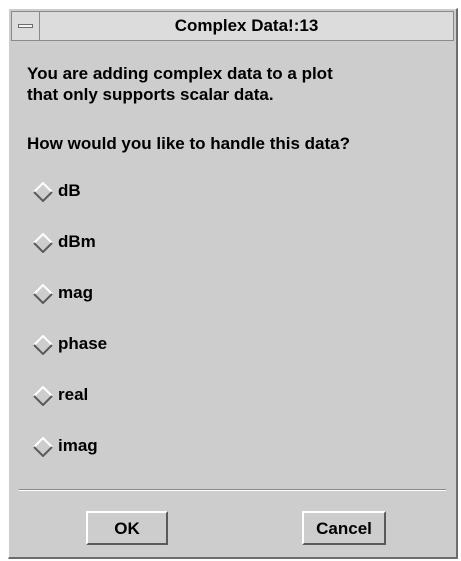 This screenshot has height=561, width=461. What do you see at coordinates (73, 395) in the screenshot?
I see `radio-label-real: real` at bounding box center [73, 395].